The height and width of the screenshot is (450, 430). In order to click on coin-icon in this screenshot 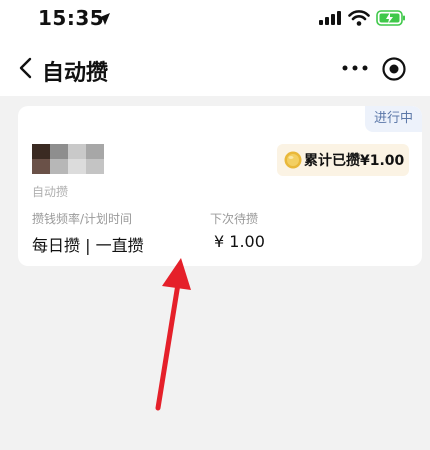, I will do `click(293, 160)`.